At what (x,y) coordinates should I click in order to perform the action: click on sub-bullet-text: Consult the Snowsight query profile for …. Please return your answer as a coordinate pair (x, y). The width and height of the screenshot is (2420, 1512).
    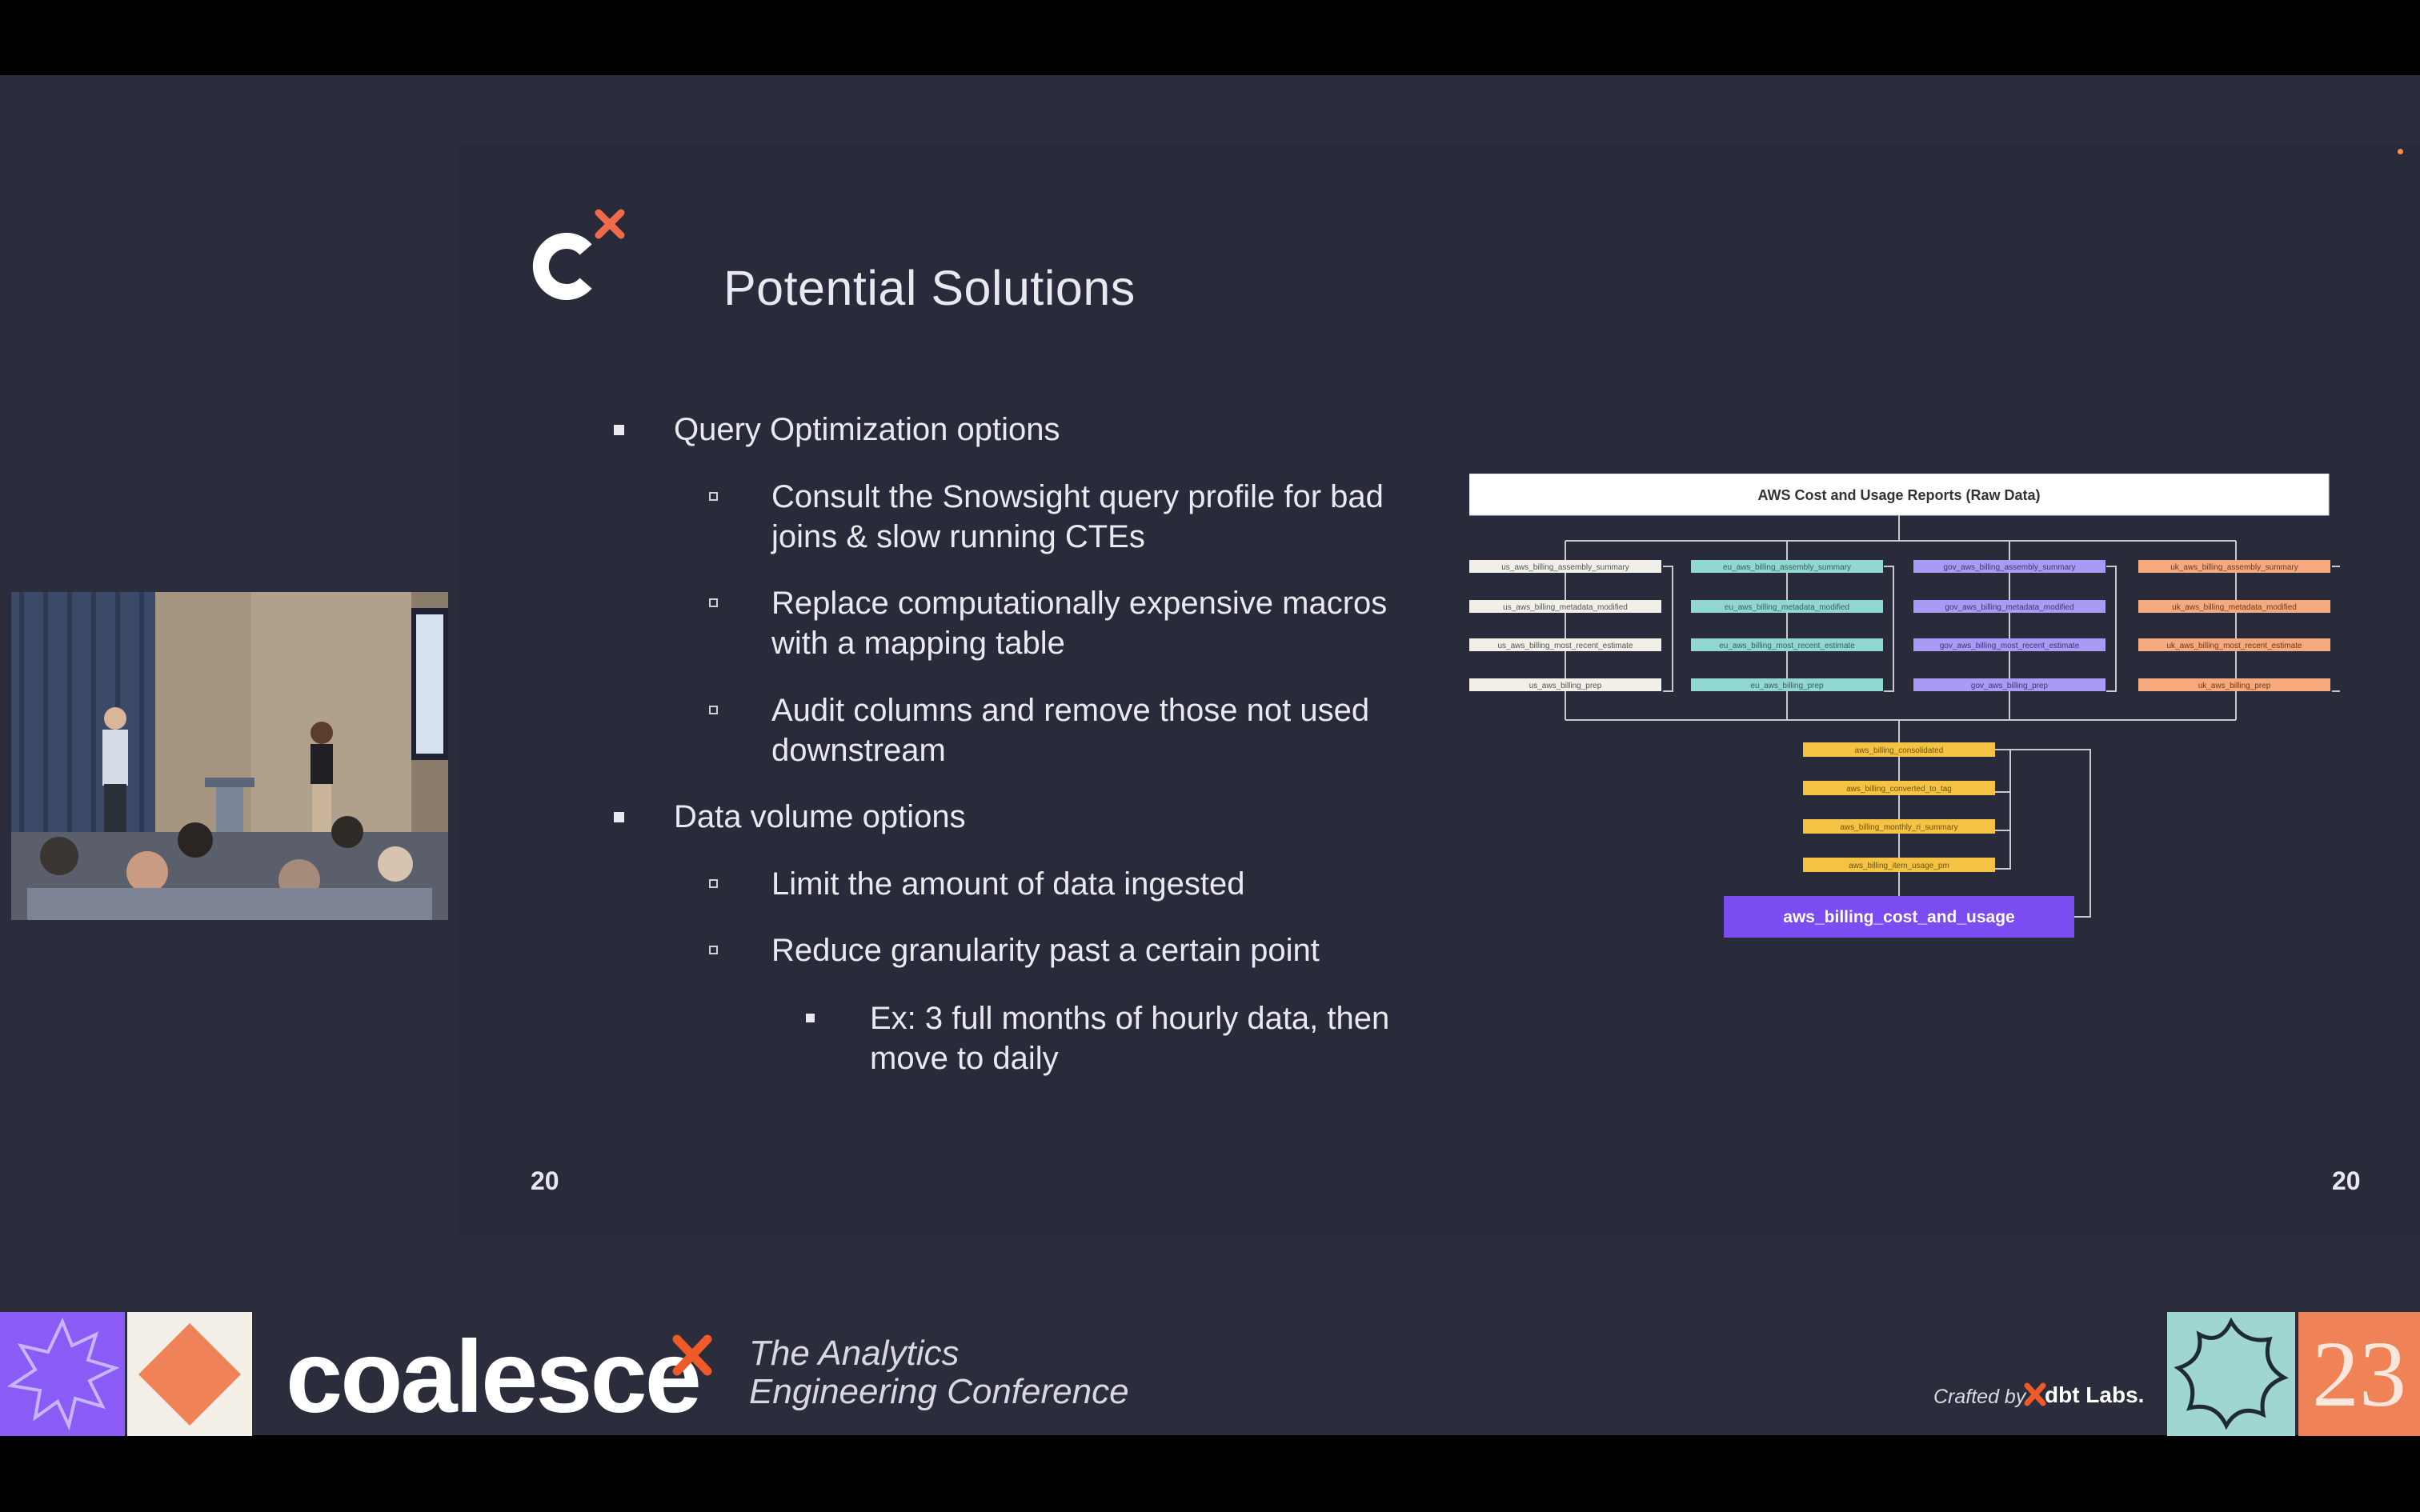
    Looking at the image, I should click on (1077, 496).